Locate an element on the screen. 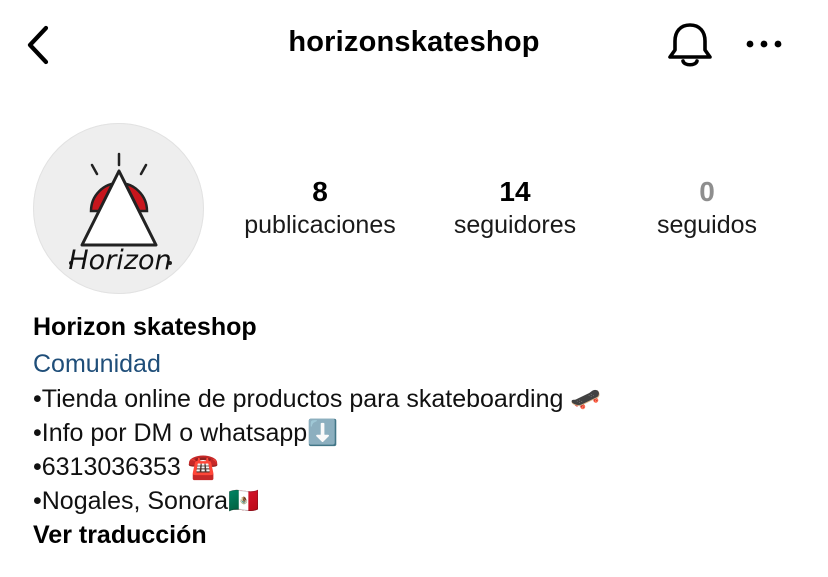 Image resolution: width=828 pixels, height=577 pixels. profile-avatar: Horizon is located at coordinates (118, 208).